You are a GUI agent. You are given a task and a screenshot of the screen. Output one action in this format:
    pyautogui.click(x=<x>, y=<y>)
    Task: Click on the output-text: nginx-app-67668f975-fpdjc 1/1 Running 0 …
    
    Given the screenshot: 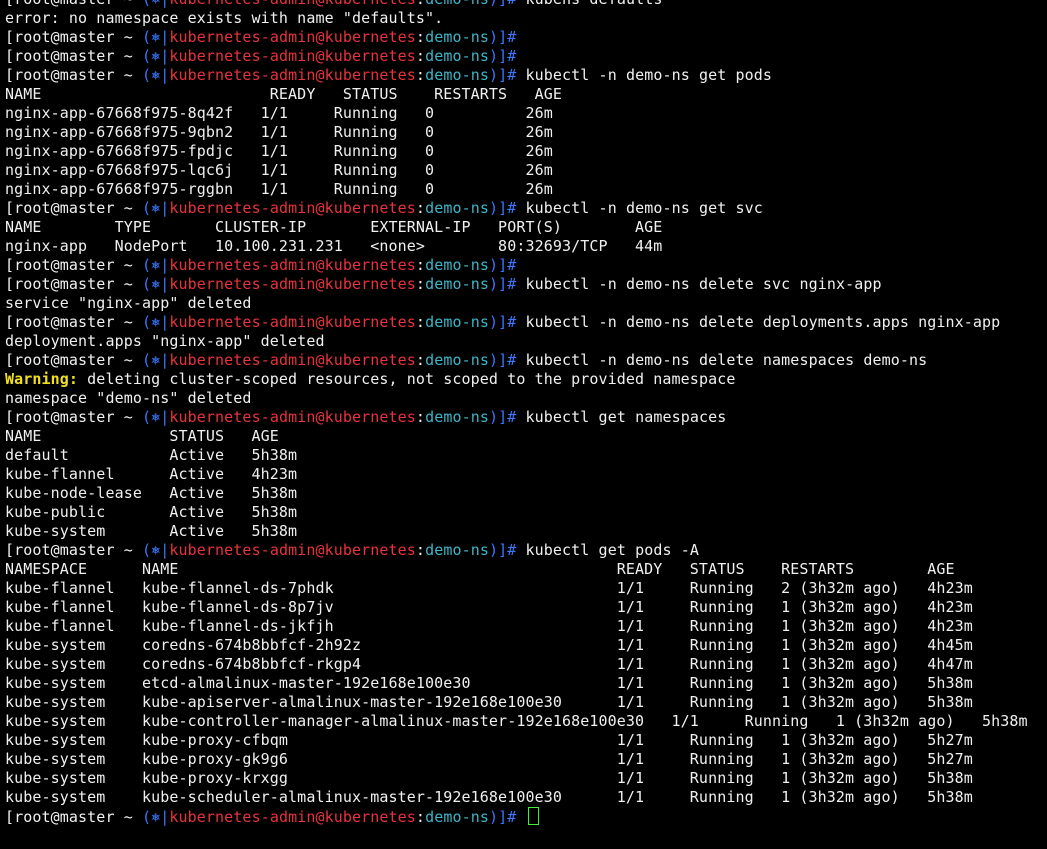 What is the action you would take?
    pyautogui.click(x=279, y=151)
    